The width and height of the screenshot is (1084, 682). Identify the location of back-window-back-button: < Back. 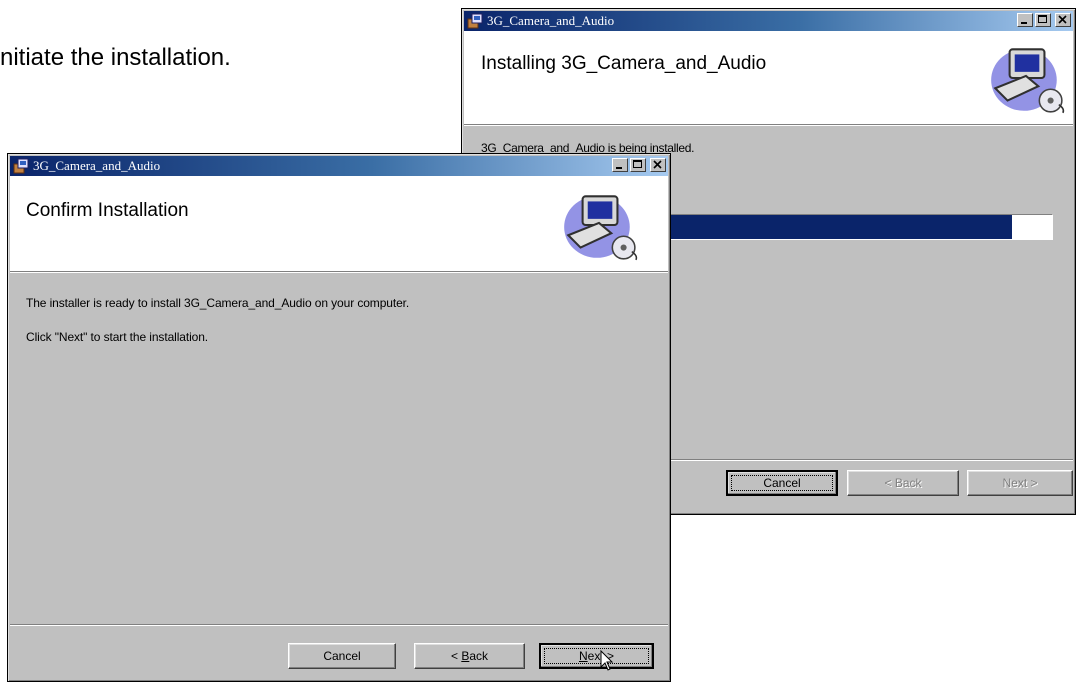
(903, 483).